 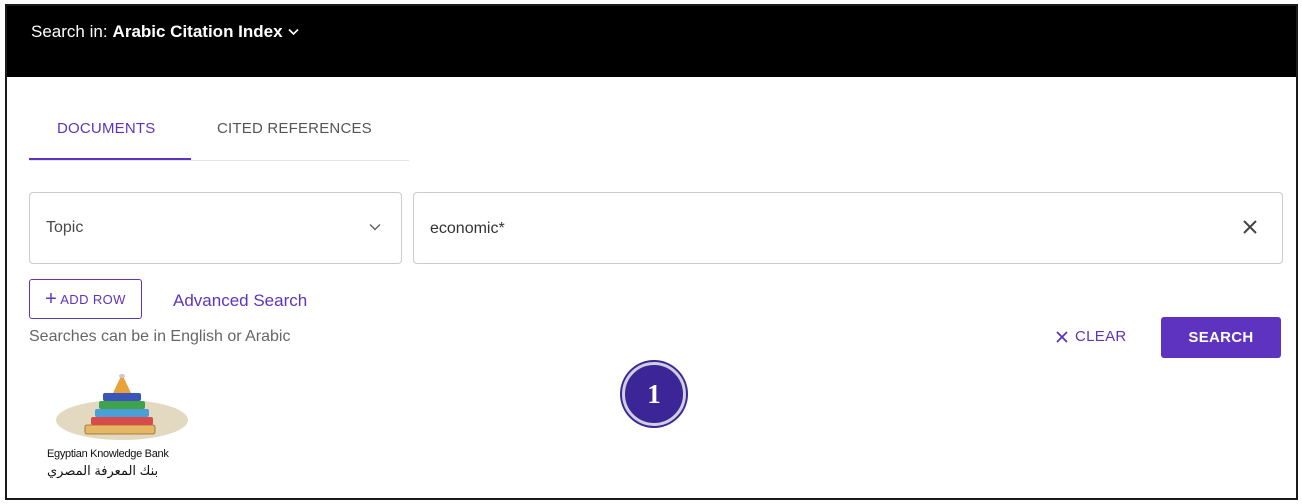 What do you see at coordinates (122, 407) in the screenshot?
I see `book-stack-logo` at bounding box center [122, 407].